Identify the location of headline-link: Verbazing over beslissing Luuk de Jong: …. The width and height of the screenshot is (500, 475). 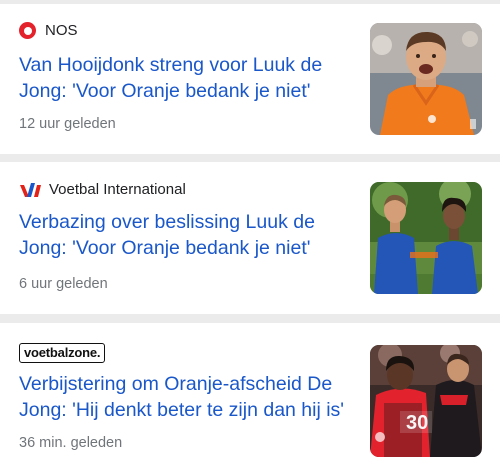
(189, 235).